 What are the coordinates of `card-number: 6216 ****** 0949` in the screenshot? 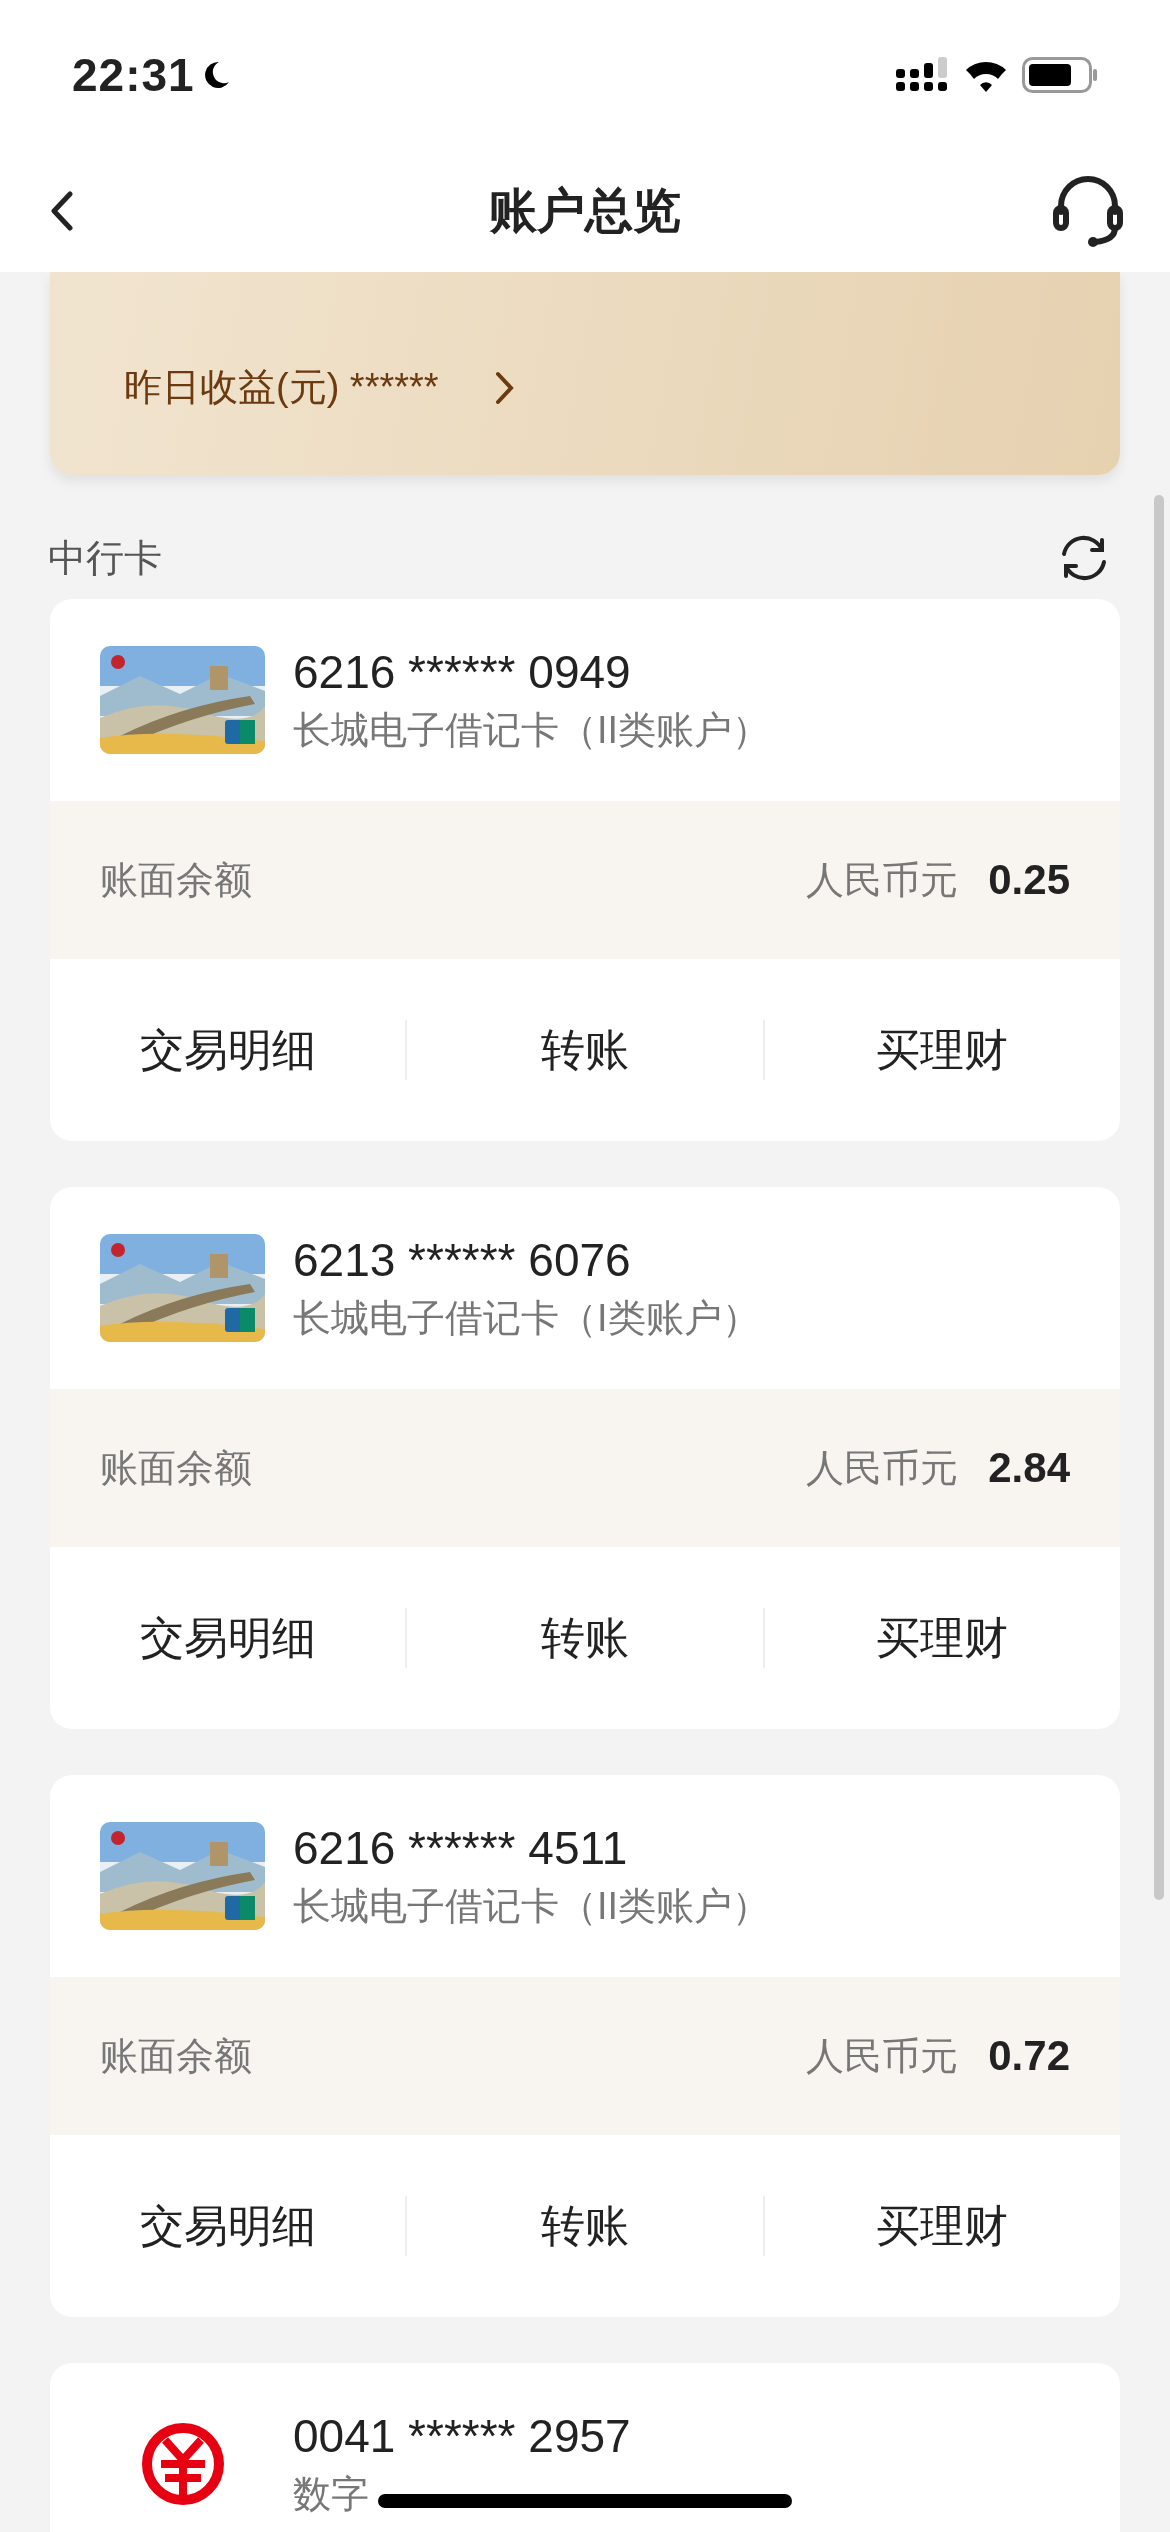 It's located at (462, 671).